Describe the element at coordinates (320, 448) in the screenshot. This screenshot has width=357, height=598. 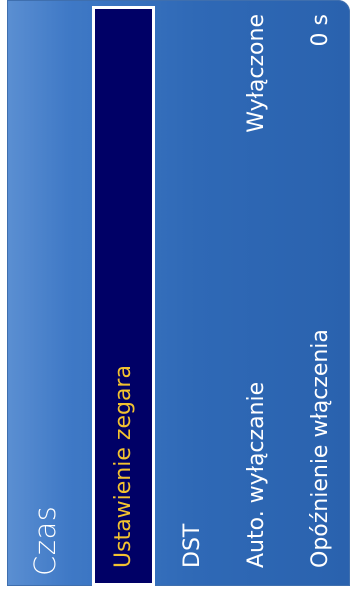
I see `menu-item-label: Opóźnienie włączenia` at that location.